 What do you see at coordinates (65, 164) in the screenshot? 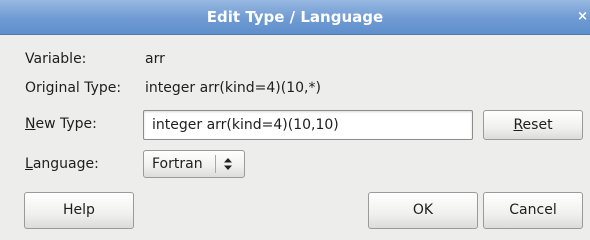
I see `language-label-text: anguage:` at bounding box center [65, 164].